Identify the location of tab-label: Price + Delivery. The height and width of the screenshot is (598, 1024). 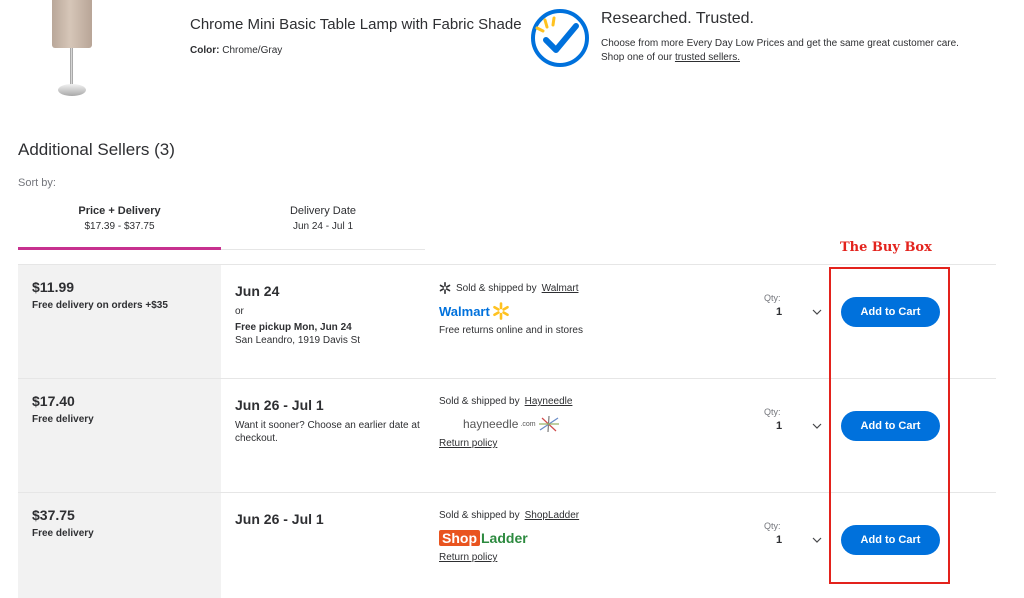
(119, 211).